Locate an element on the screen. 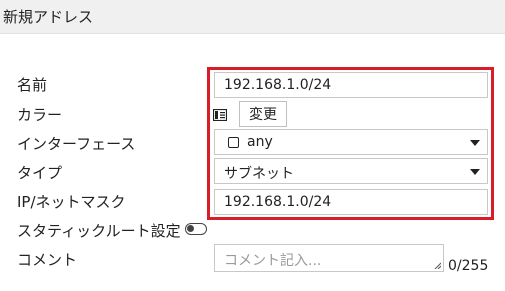 This screenshot has width=505, height=291. static-route-toggle is located at coordinates (196, 229).